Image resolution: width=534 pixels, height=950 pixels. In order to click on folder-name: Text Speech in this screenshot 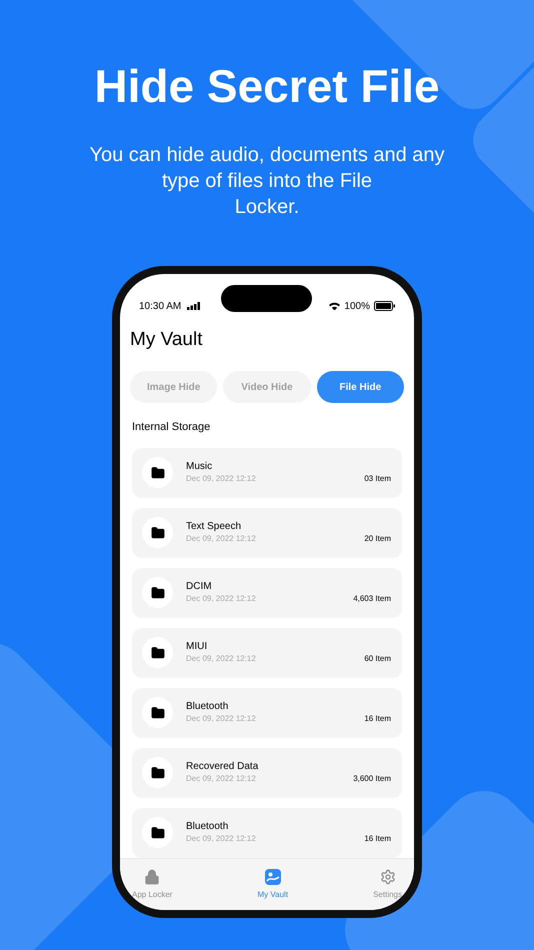, I will do `click(214, 526)`.